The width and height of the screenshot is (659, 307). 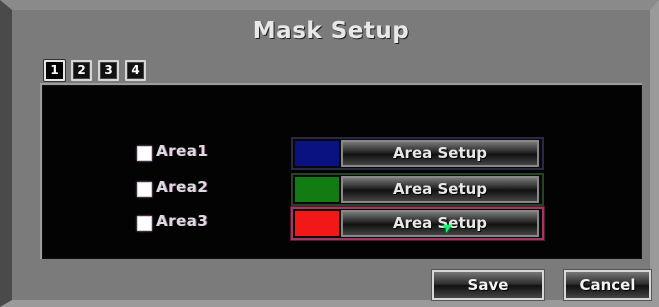 I want to click on tab-1: 1, so click(x=54, y=70).